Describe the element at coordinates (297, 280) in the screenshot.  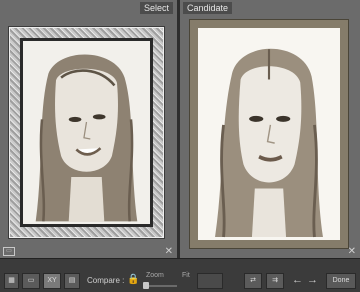
I see `previous-arrow-icon: ←` at that location.